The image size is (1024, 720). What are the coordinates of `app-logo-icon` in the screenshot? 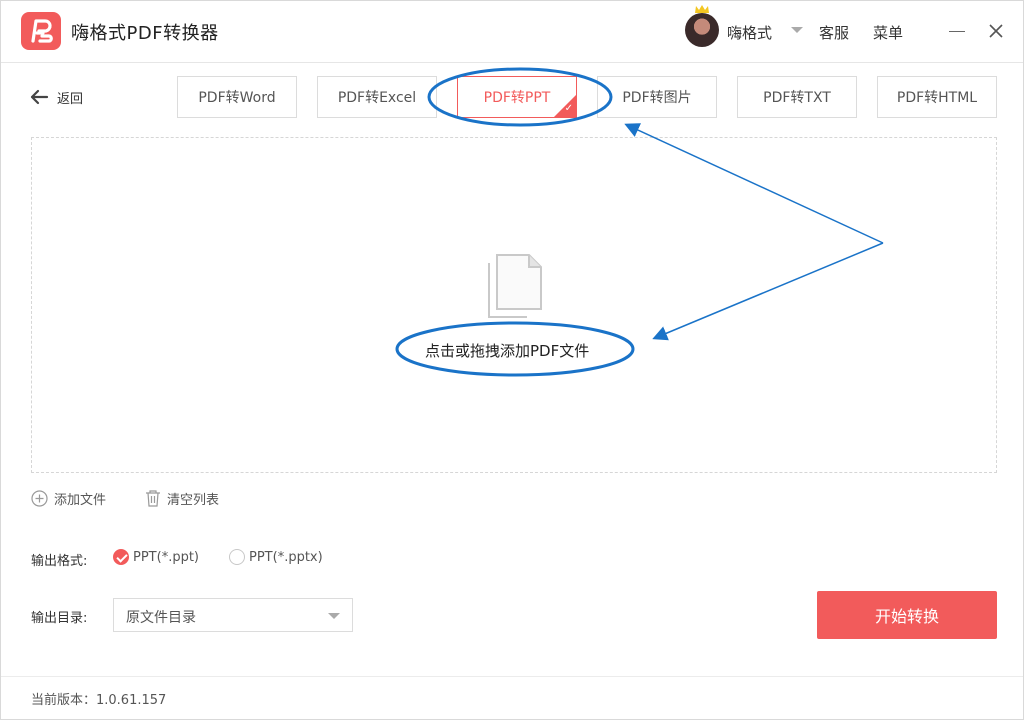 It's located at (41, 31).